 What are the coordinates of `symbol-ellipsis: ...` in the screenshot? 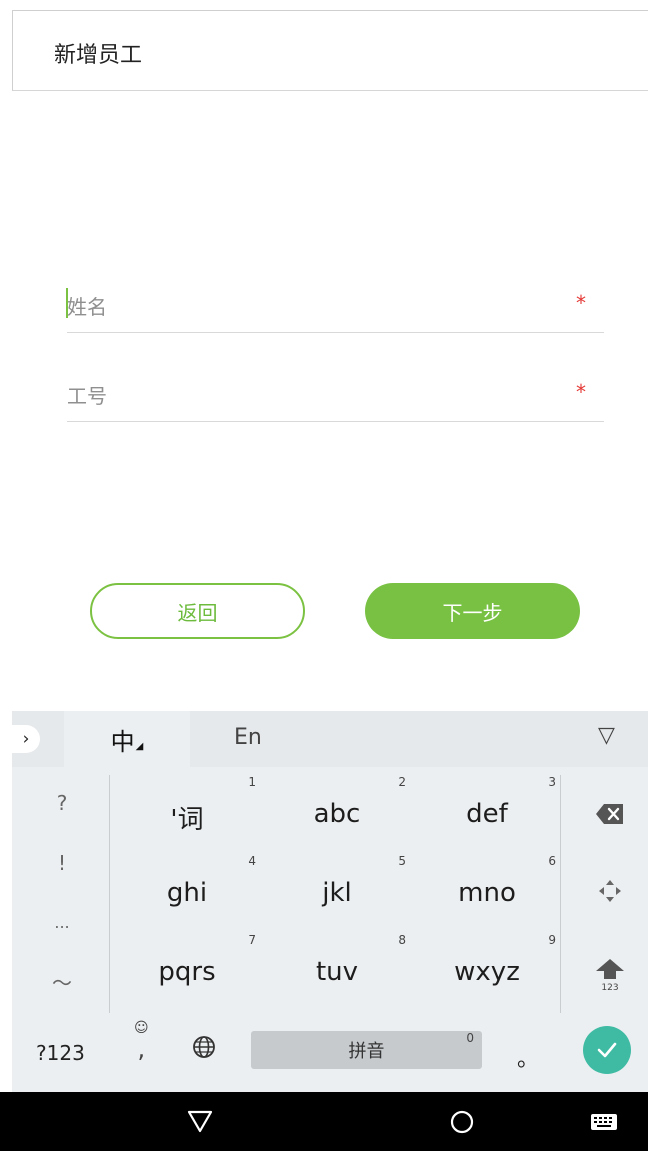 It's located at (62, 922).